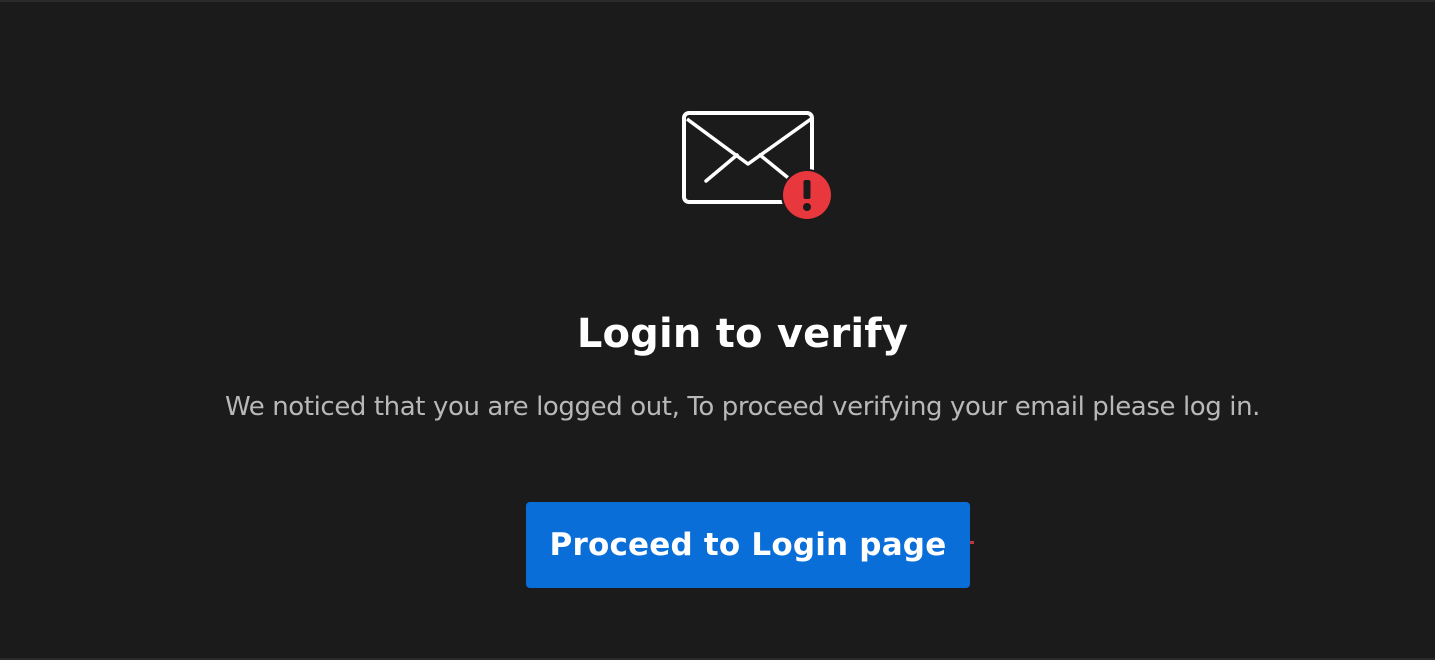  Describe the element at coordinates (748, 545) in the screenshot. I see `proceed-to-login-button: Proceed to Login page` at that location.